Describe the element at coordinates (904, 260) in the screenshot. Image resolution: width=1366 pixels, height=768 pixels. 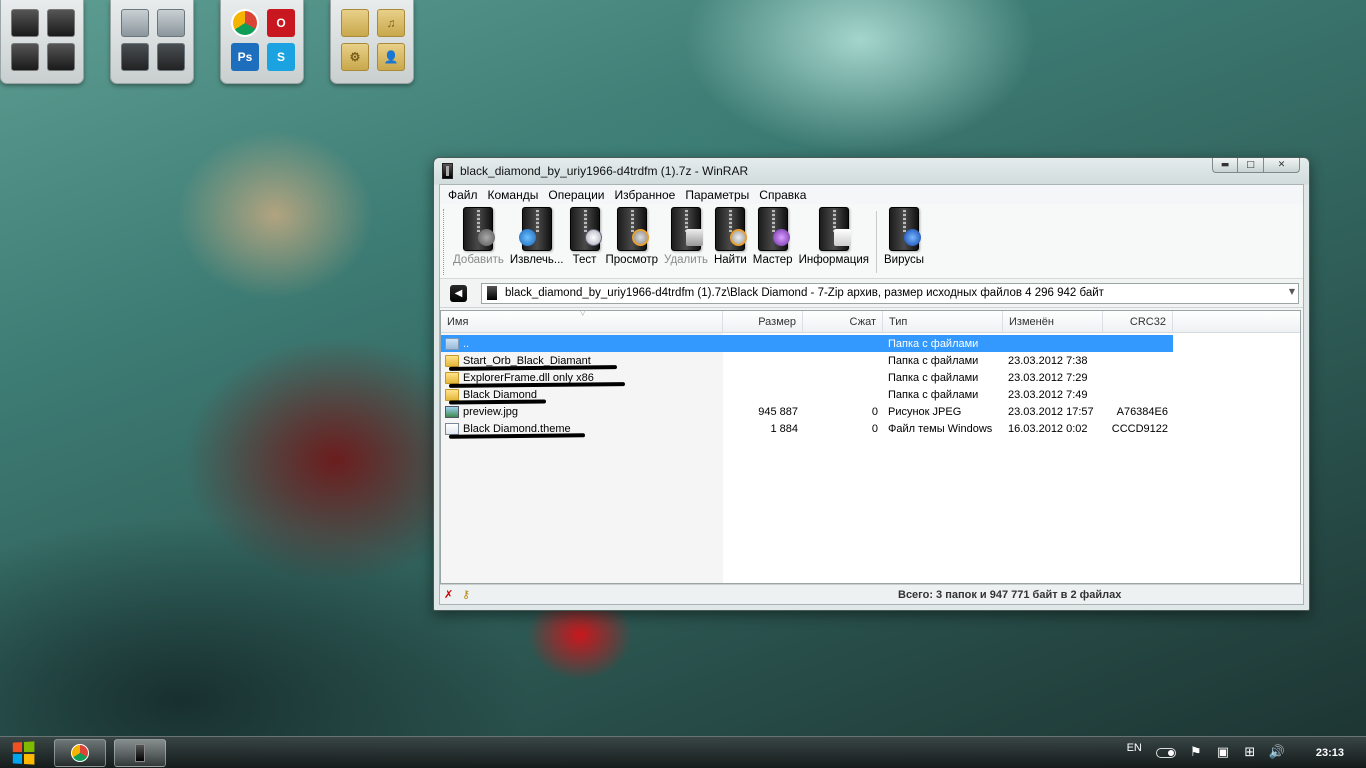
I see `virus-scan-label: Вирусы` at that location.